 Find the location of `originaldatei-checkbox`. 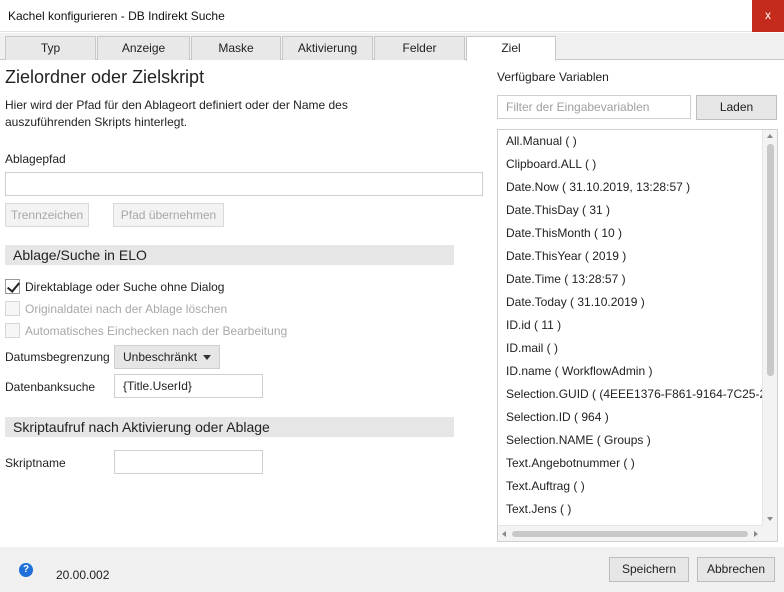

originaldatei-checkbox is located at coordinates (12, 308).